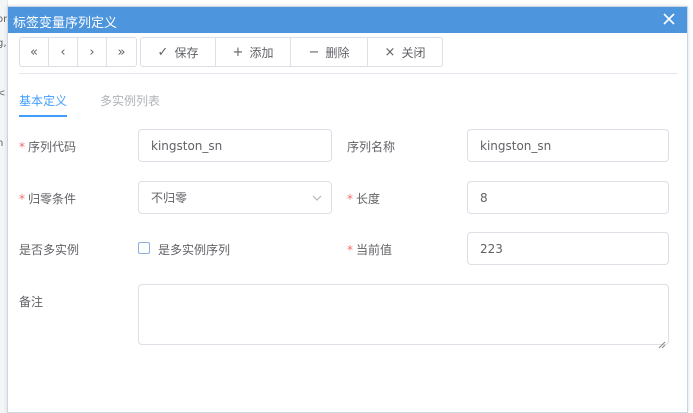 Image resolution: width=693 pixels, height=413 pixels. Describe the element at coordinates (235, 145) in the screenshot. I see `seq-code-input: kingston_sn` at that location.